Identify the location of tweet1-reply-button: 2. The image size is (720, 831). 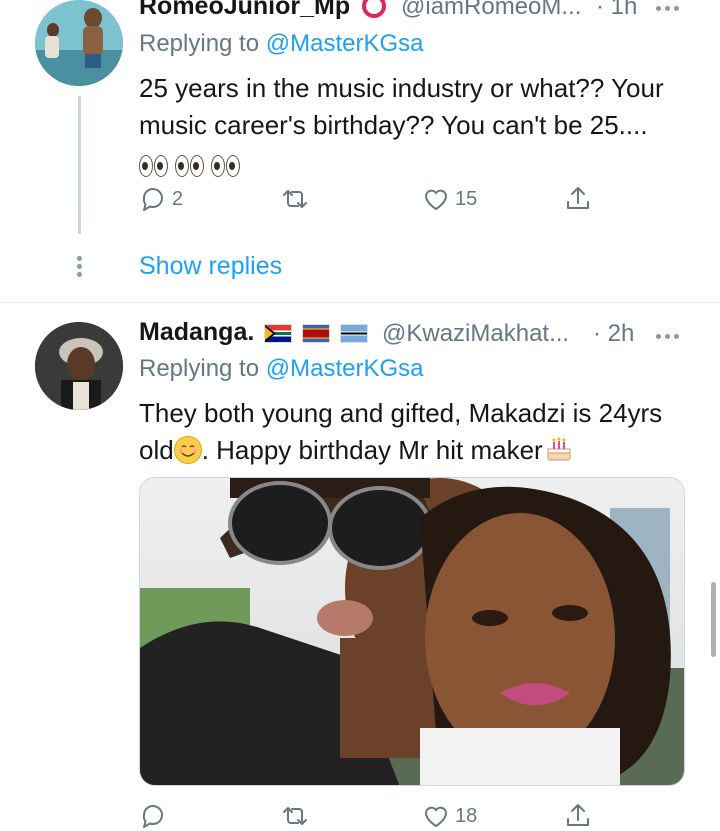
(160, 199).